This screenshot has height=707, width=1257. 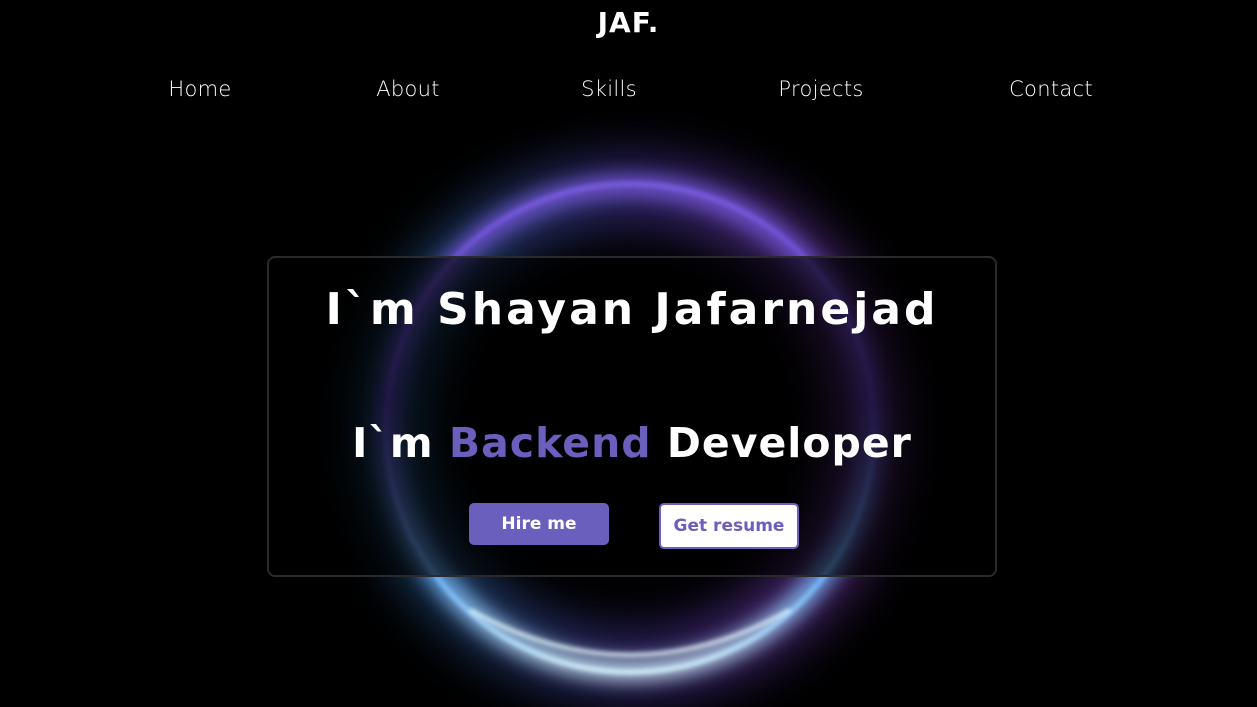 I want to click on get-resume-button: Get resume, so click(x=729, y=526).